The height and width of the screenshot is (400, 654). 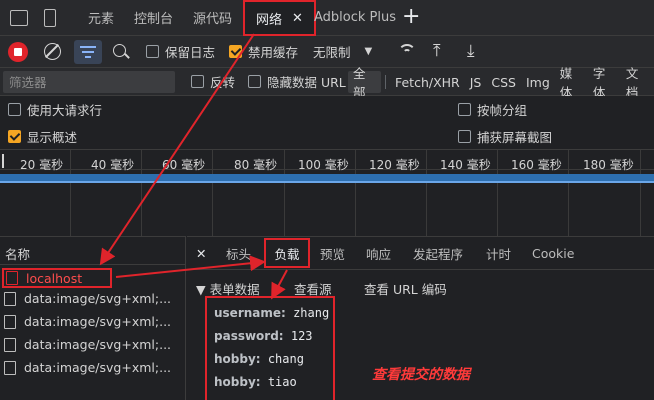 I want to click on invert-checkbox: 反转, so click(x=213, y=82).